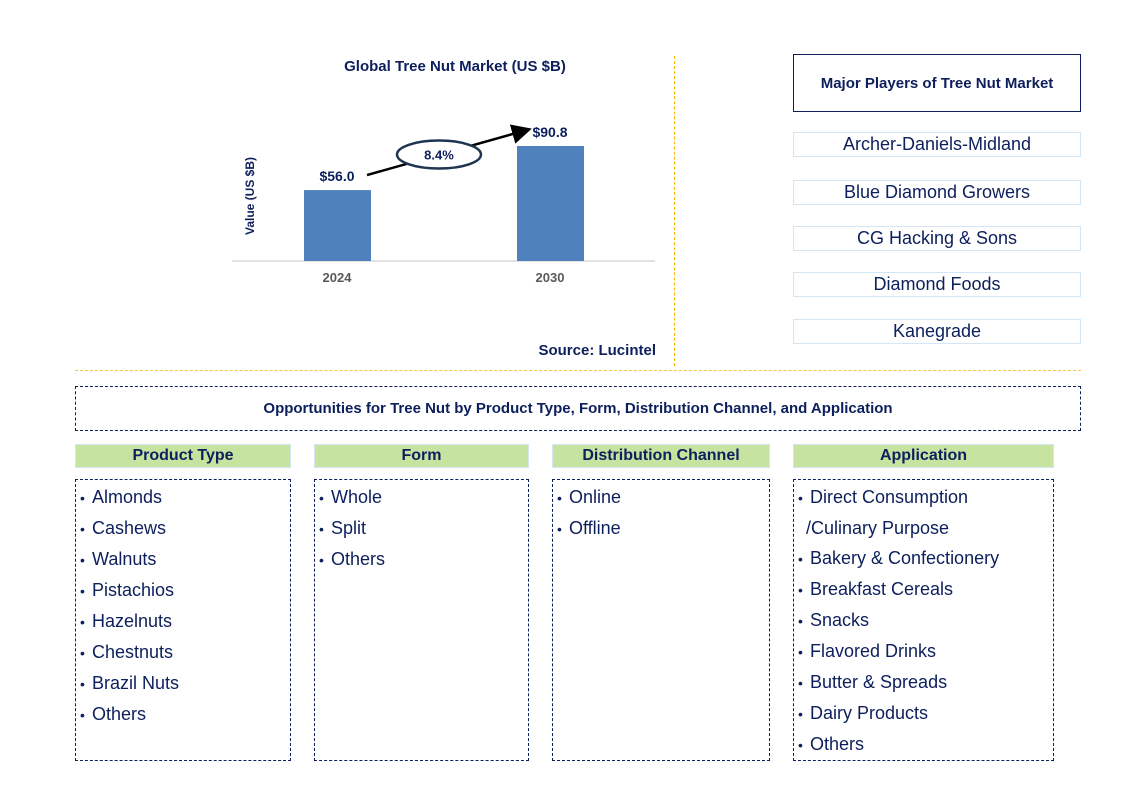 This screenshot has height=803, width=1145. What do you see at coordinates (578, 370) in the screenshot?
I see `horizontal-divider` at bounding box center [578, 370].